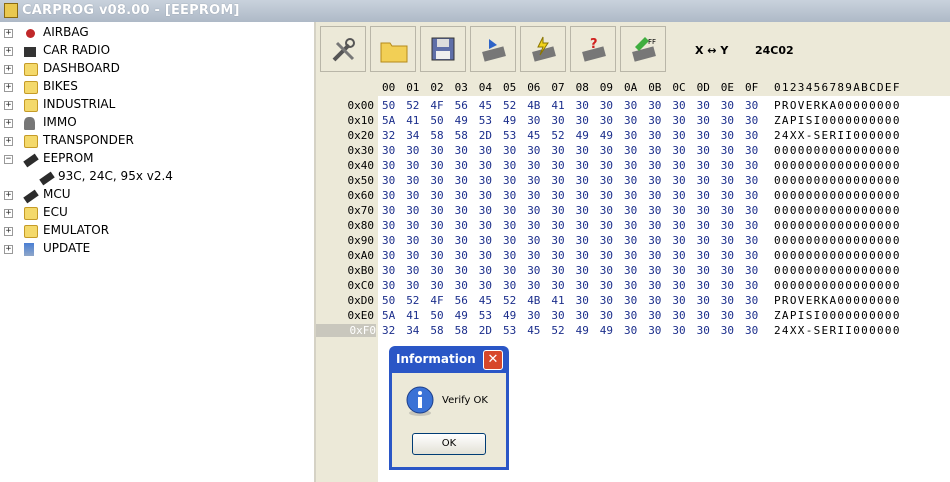  What do you see at coordinates (343, 49) in the screenshot?
I see `settings-button` at bounding box center [343, 49].